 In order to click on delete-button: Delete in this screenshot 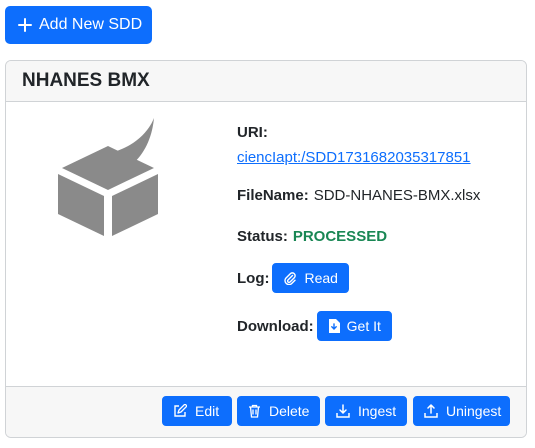, I will do `click(278, 411)`.